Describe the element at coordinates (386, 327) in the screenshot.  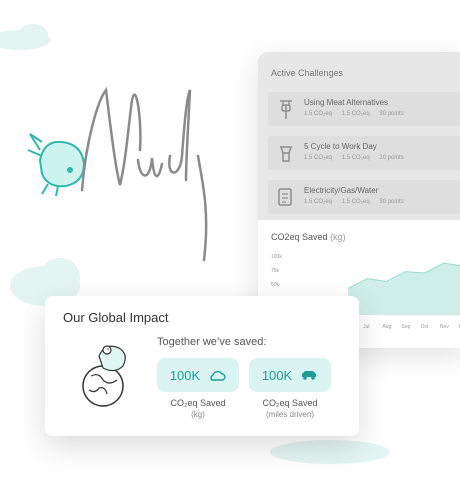
I see `x-tick-label: Aug` at that location.